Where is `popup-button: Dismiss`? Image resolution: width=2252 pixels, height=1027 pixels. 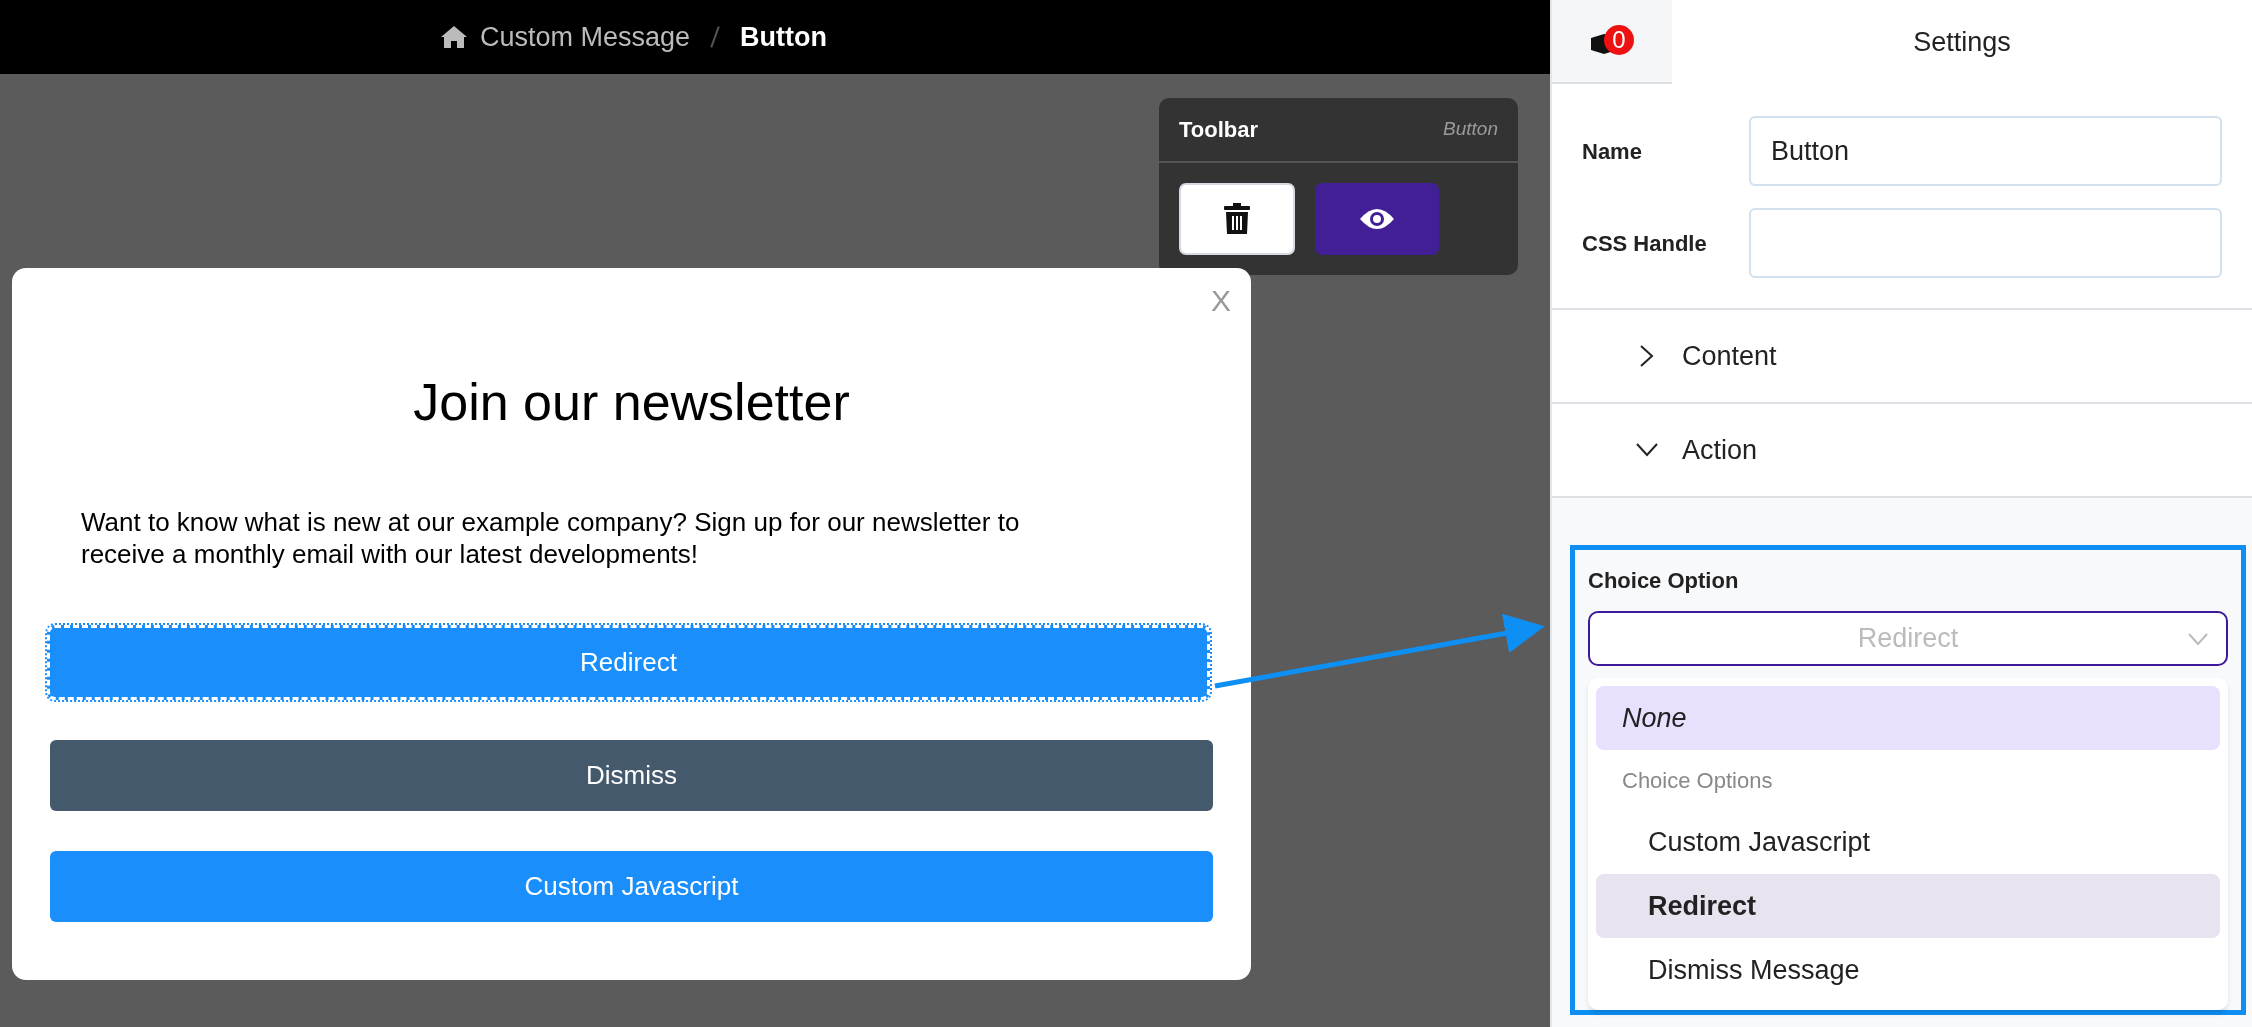 popup-button: Dismiss is located at coordinates (631, 775).